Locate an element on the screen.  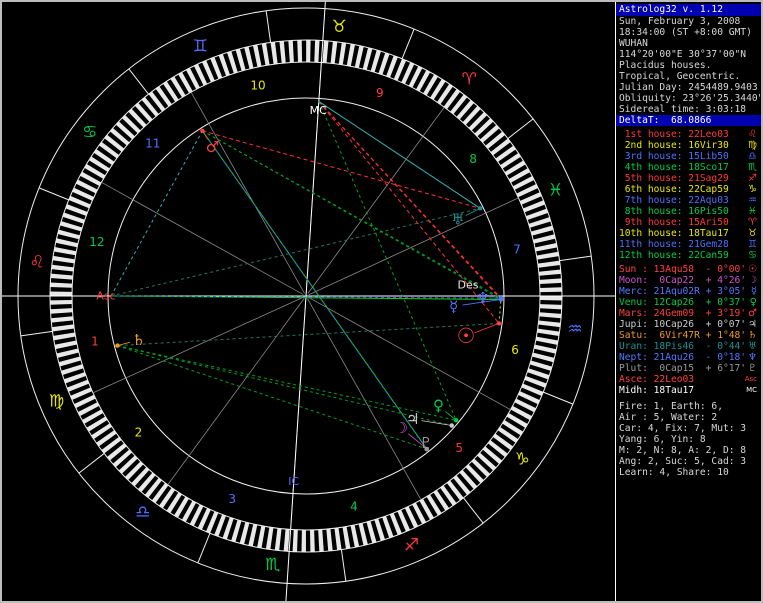
planet-row: Merc: 21Aqu02R + 3°05' ☿ is located at coordinates (688, 291).